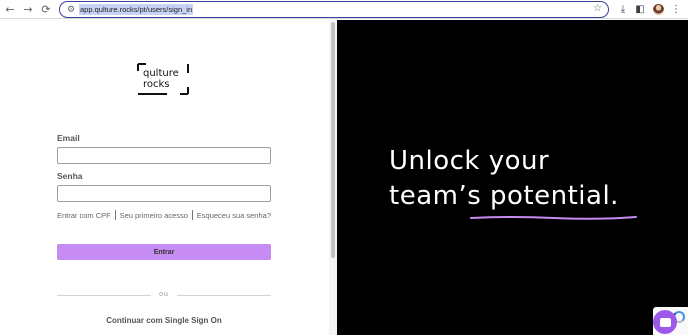  Describe the element at coordinates (164, 193) in the screenshot. I see `password-field` at that location.